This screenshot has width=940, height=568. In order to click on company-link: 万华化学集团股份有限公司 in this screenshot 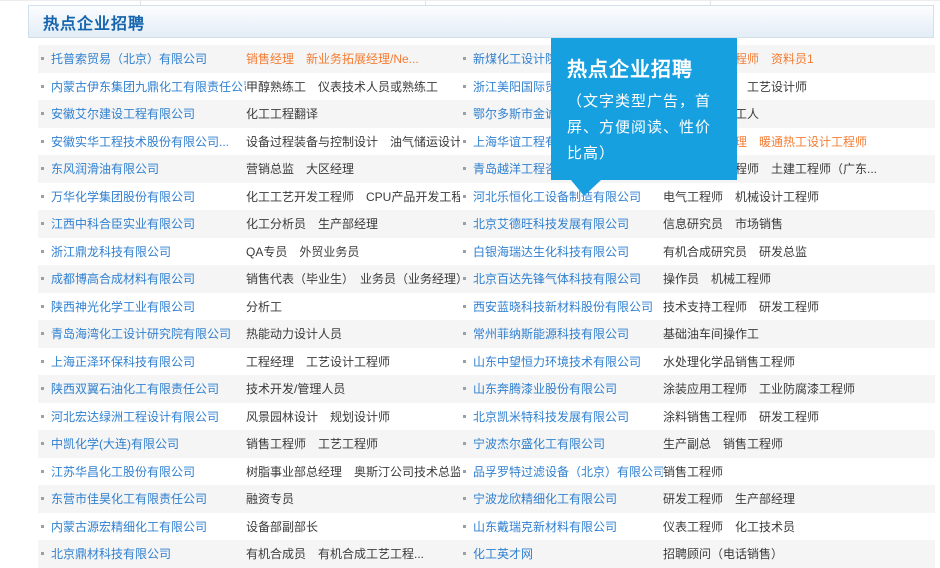, I will do `click(148, 196)`.